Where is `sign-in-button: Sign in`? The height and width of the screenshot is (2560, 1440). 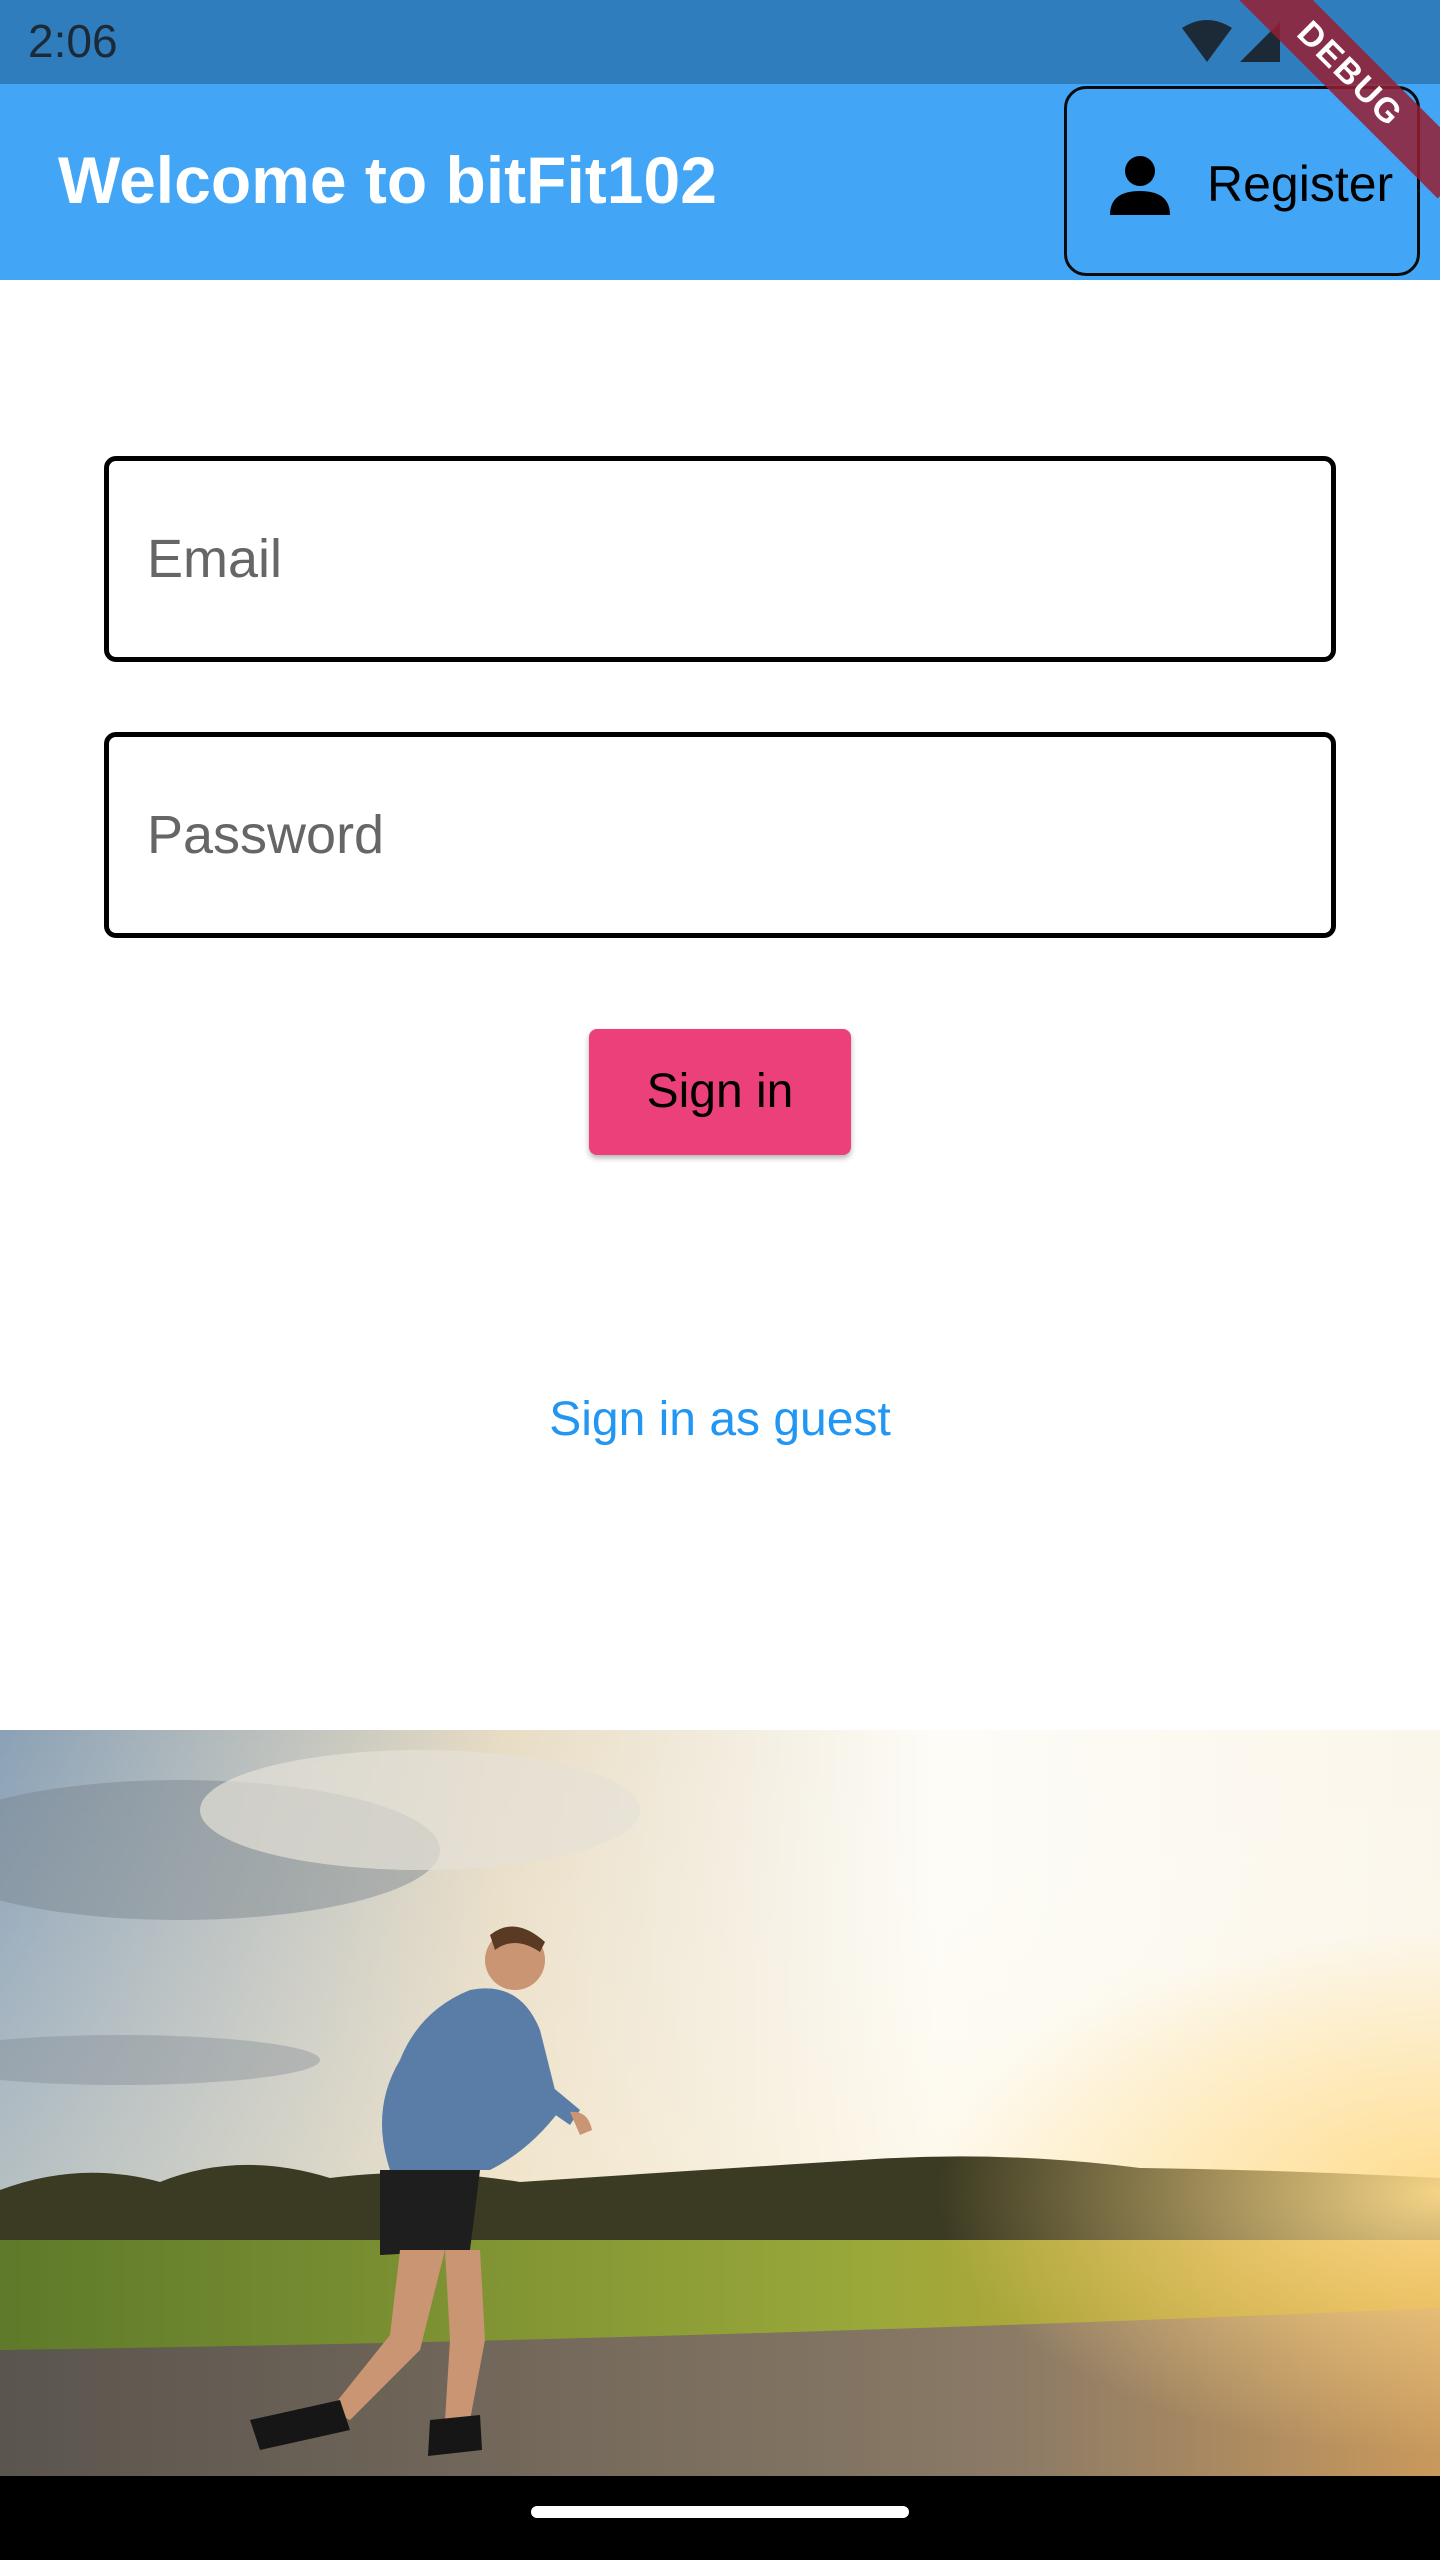
sign-in-button: Sign in is located at coordinates (720, 1092).